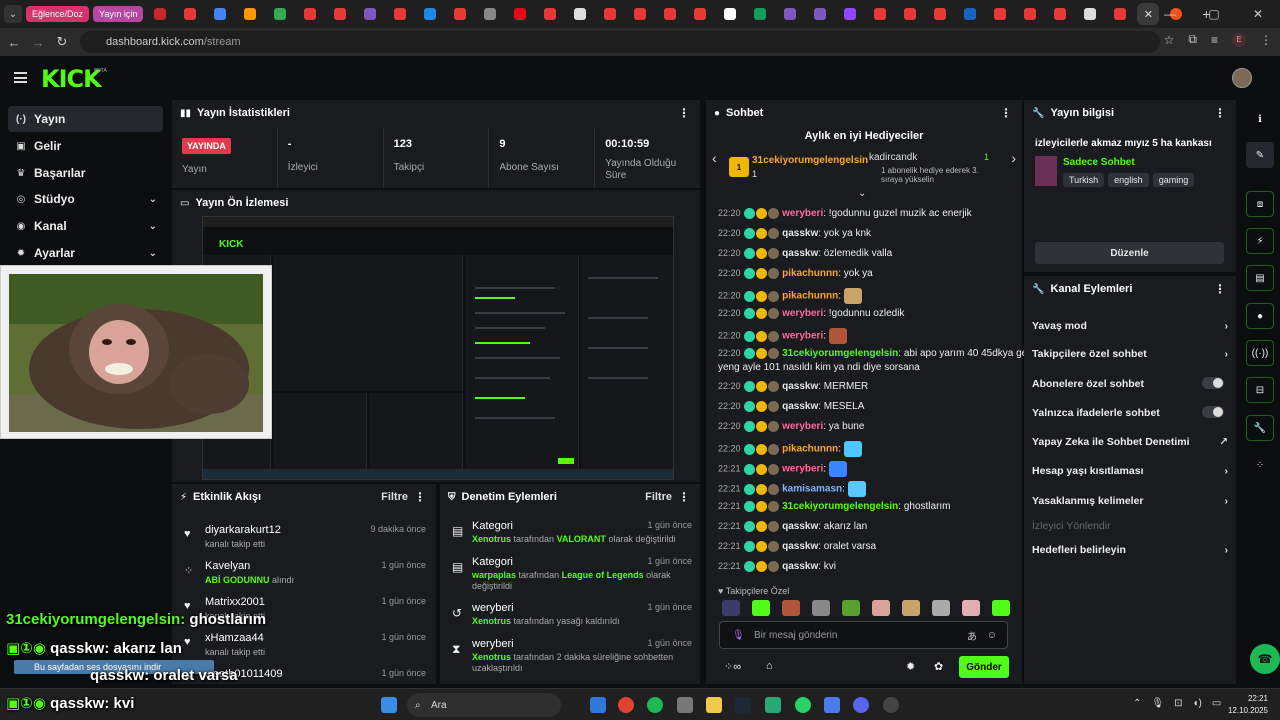 The image size is (1280, 720). What do you see at coordinates (1216, 703) in the screenshot?
I see `battery-icon: ▭` at bounding box center [1216, 703].